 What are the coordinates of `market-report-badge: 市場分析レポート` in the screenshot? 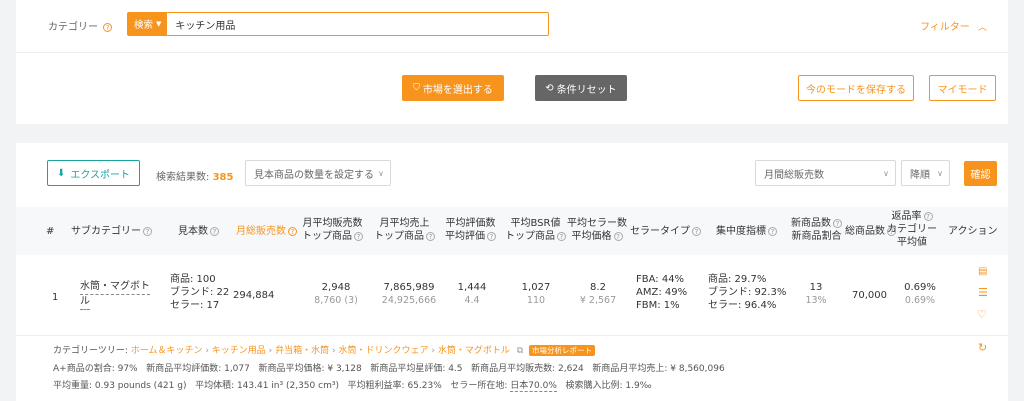 It's located at (562, 350).